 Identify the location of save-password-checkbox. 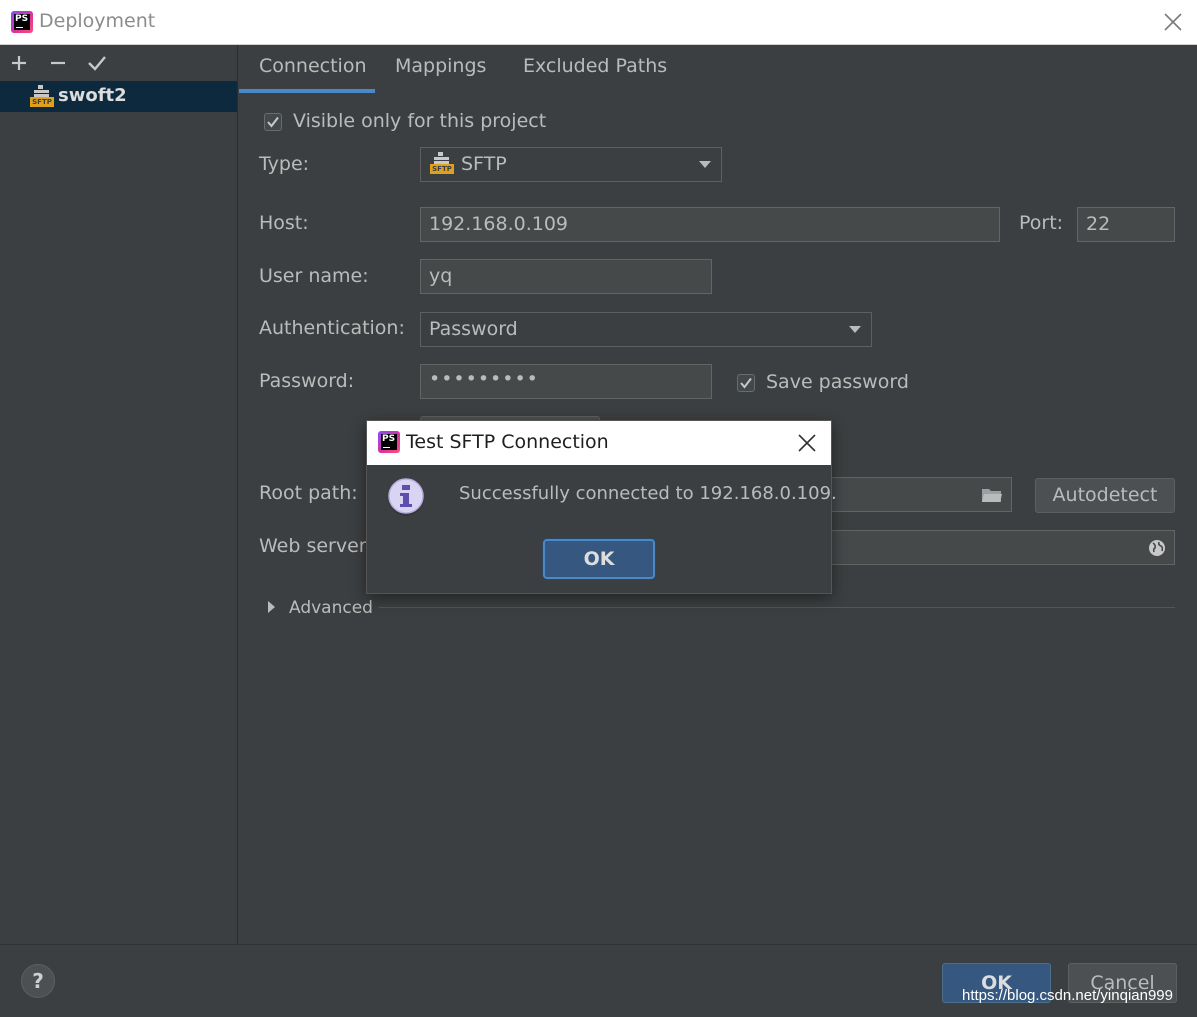
(746, 383).